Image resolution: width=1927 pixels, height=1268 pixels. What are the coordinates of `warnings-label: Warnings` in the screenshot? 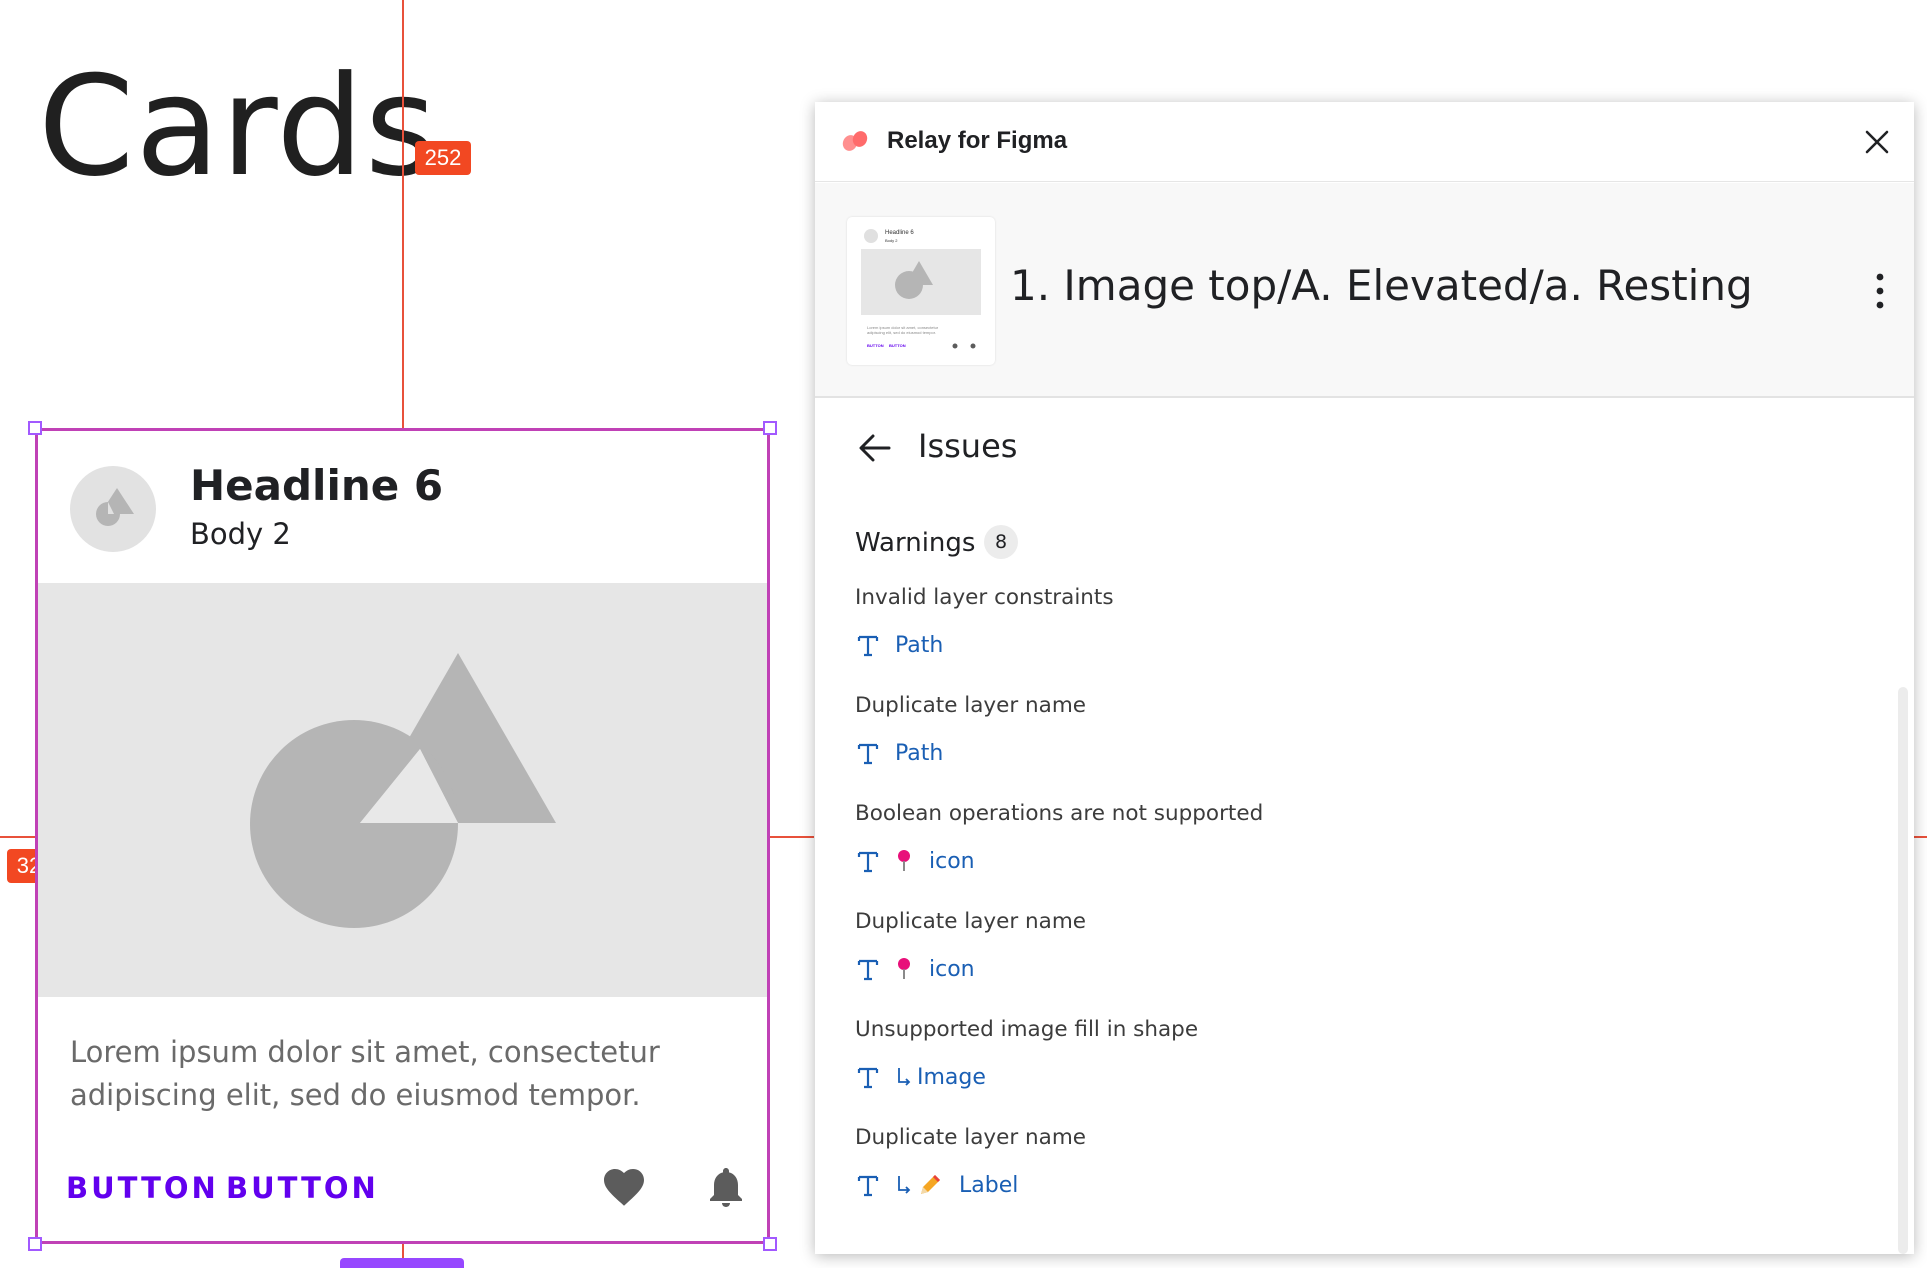 It's located at (915, 543).